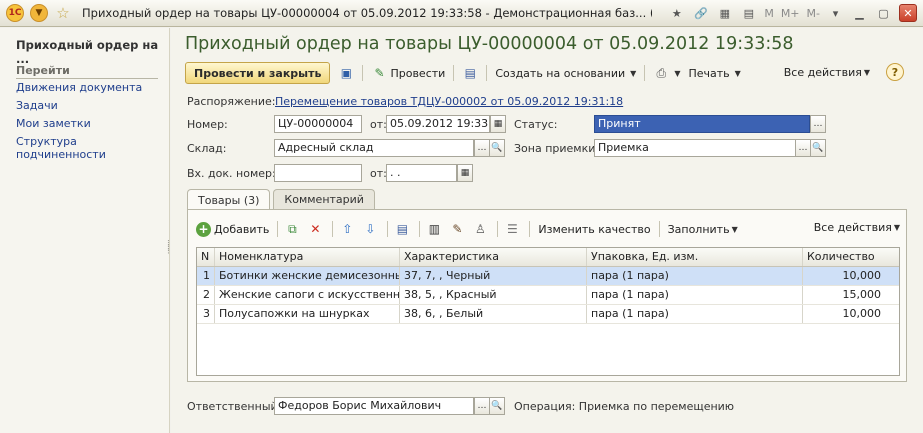  I want to click on zone-field: Приемка, so click(695, 148).